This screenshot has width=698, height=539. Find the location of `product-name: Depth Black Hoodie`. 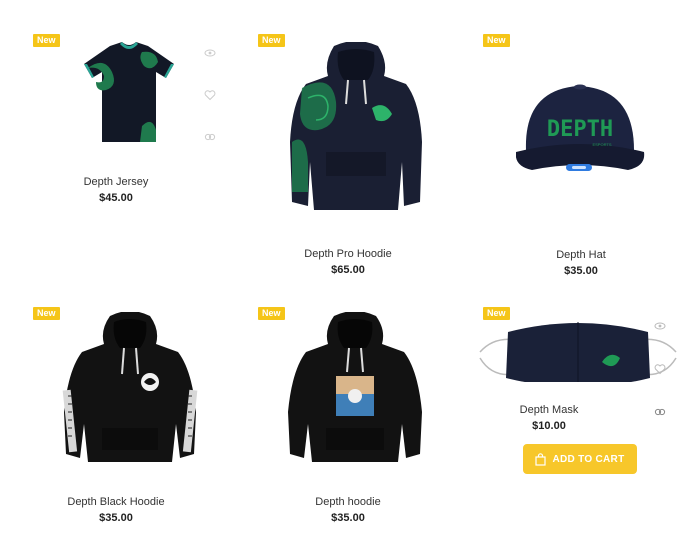

product-name: Depth Black Hoodie is located at coordinates (116, 502).